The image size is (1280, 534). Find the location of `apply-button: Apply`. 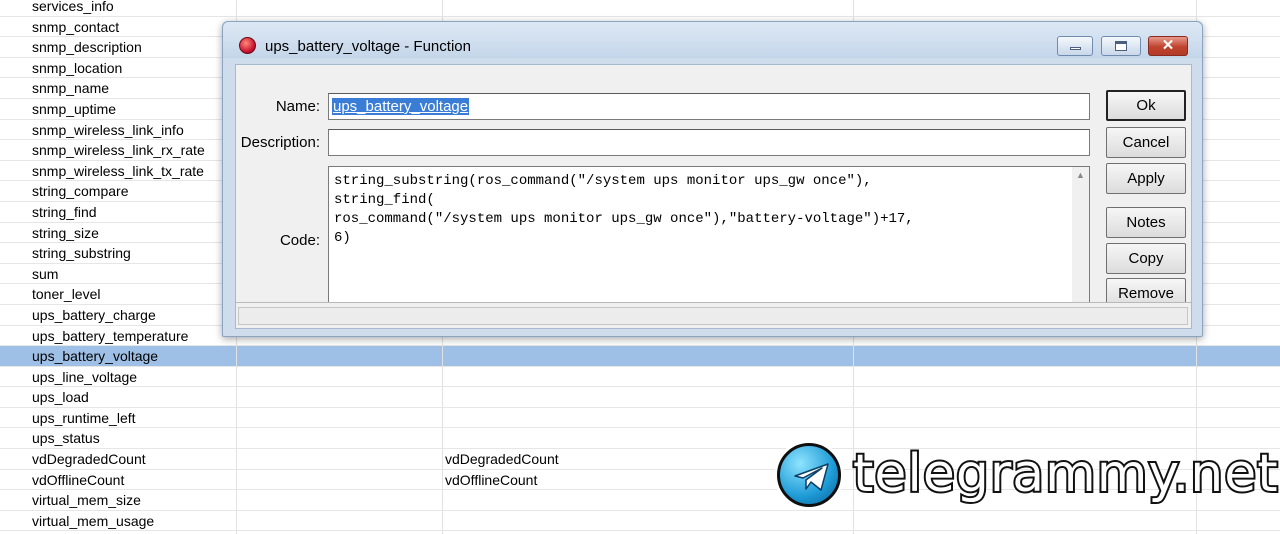

apply-button: Apply is located at coordinates (1146, 178).